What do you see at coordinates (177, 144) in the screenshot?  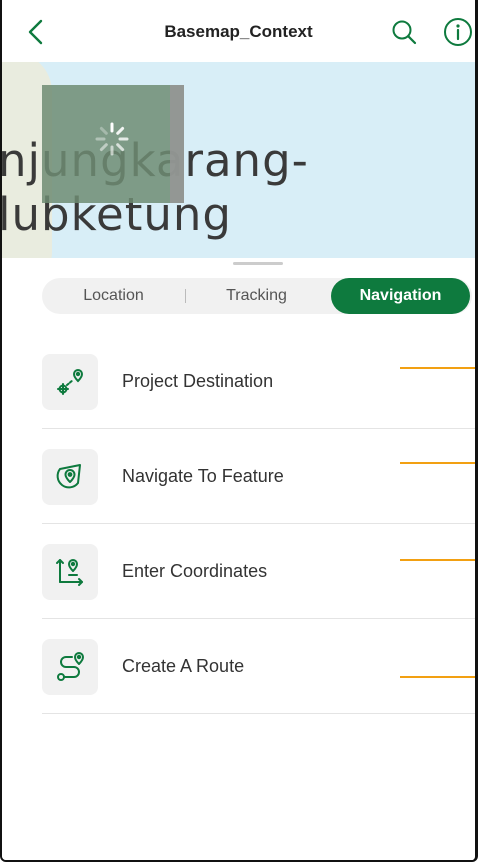 I see `loading-overlay-bar` at bounding box center [177, 144].